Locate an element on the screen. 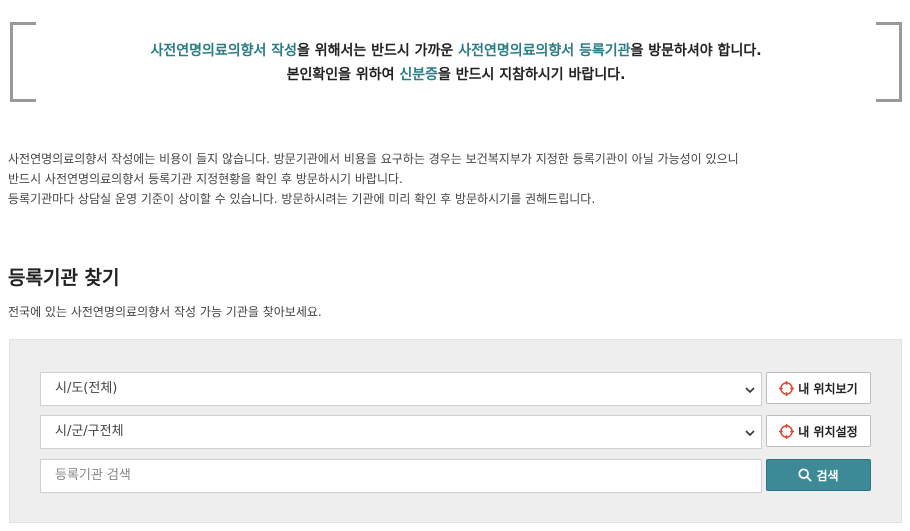 Image resolution: width=910 pixels, height=531 pixels. search-icon is located at coordinates (805, 475).